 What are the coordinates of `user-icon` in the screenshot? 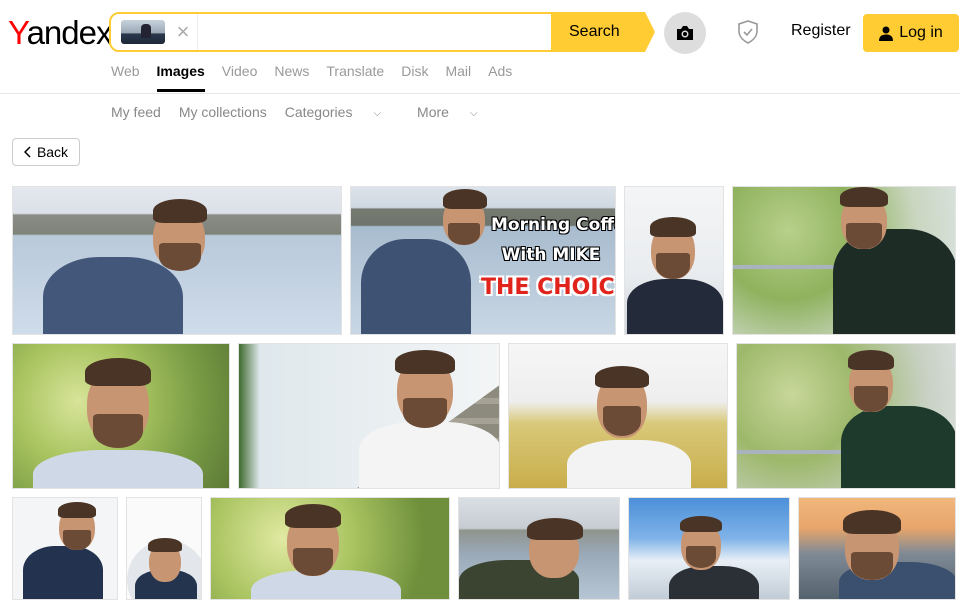 It's located at (886, 33).